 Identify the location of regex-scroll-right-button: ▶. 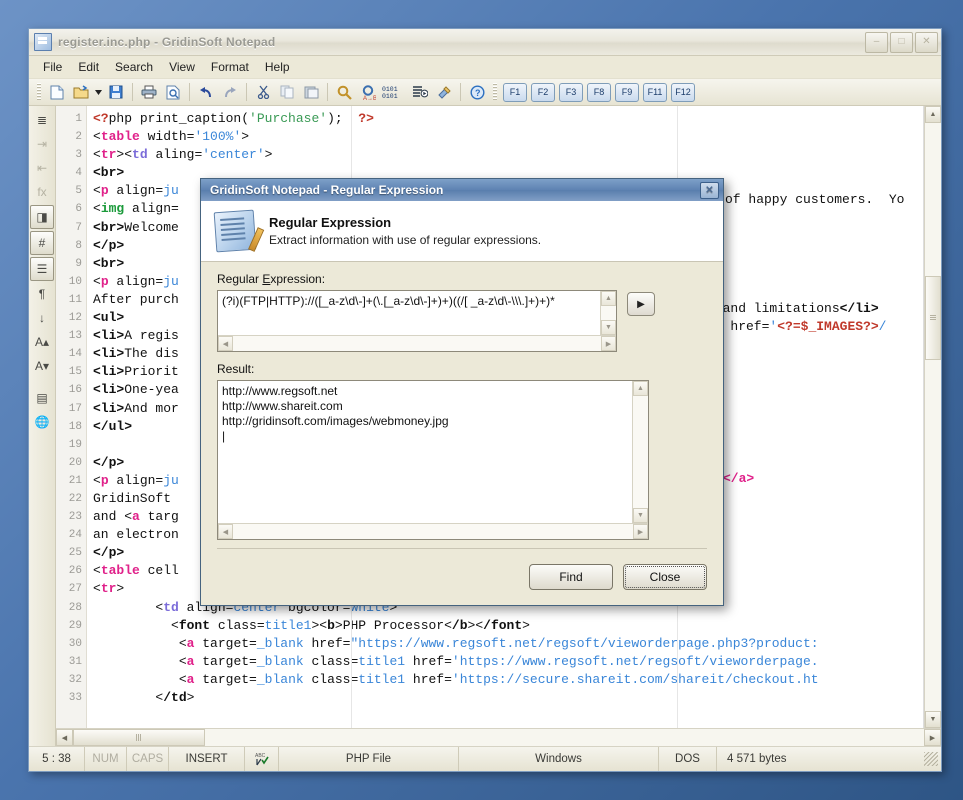
(608, 343).